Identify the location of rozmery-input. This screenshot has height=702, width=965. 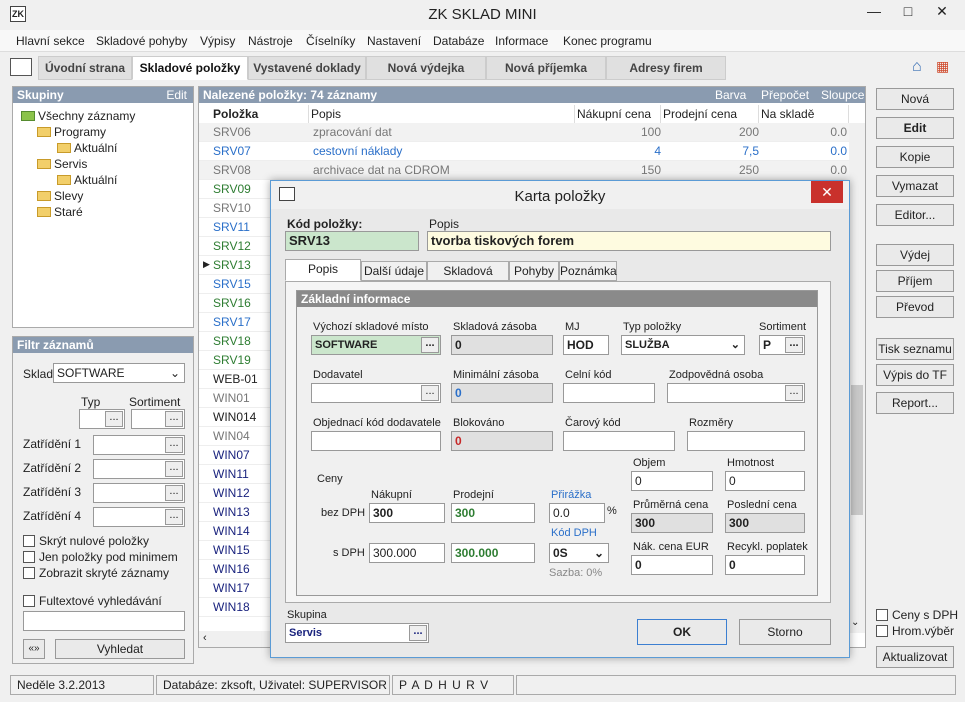
(746, 441).